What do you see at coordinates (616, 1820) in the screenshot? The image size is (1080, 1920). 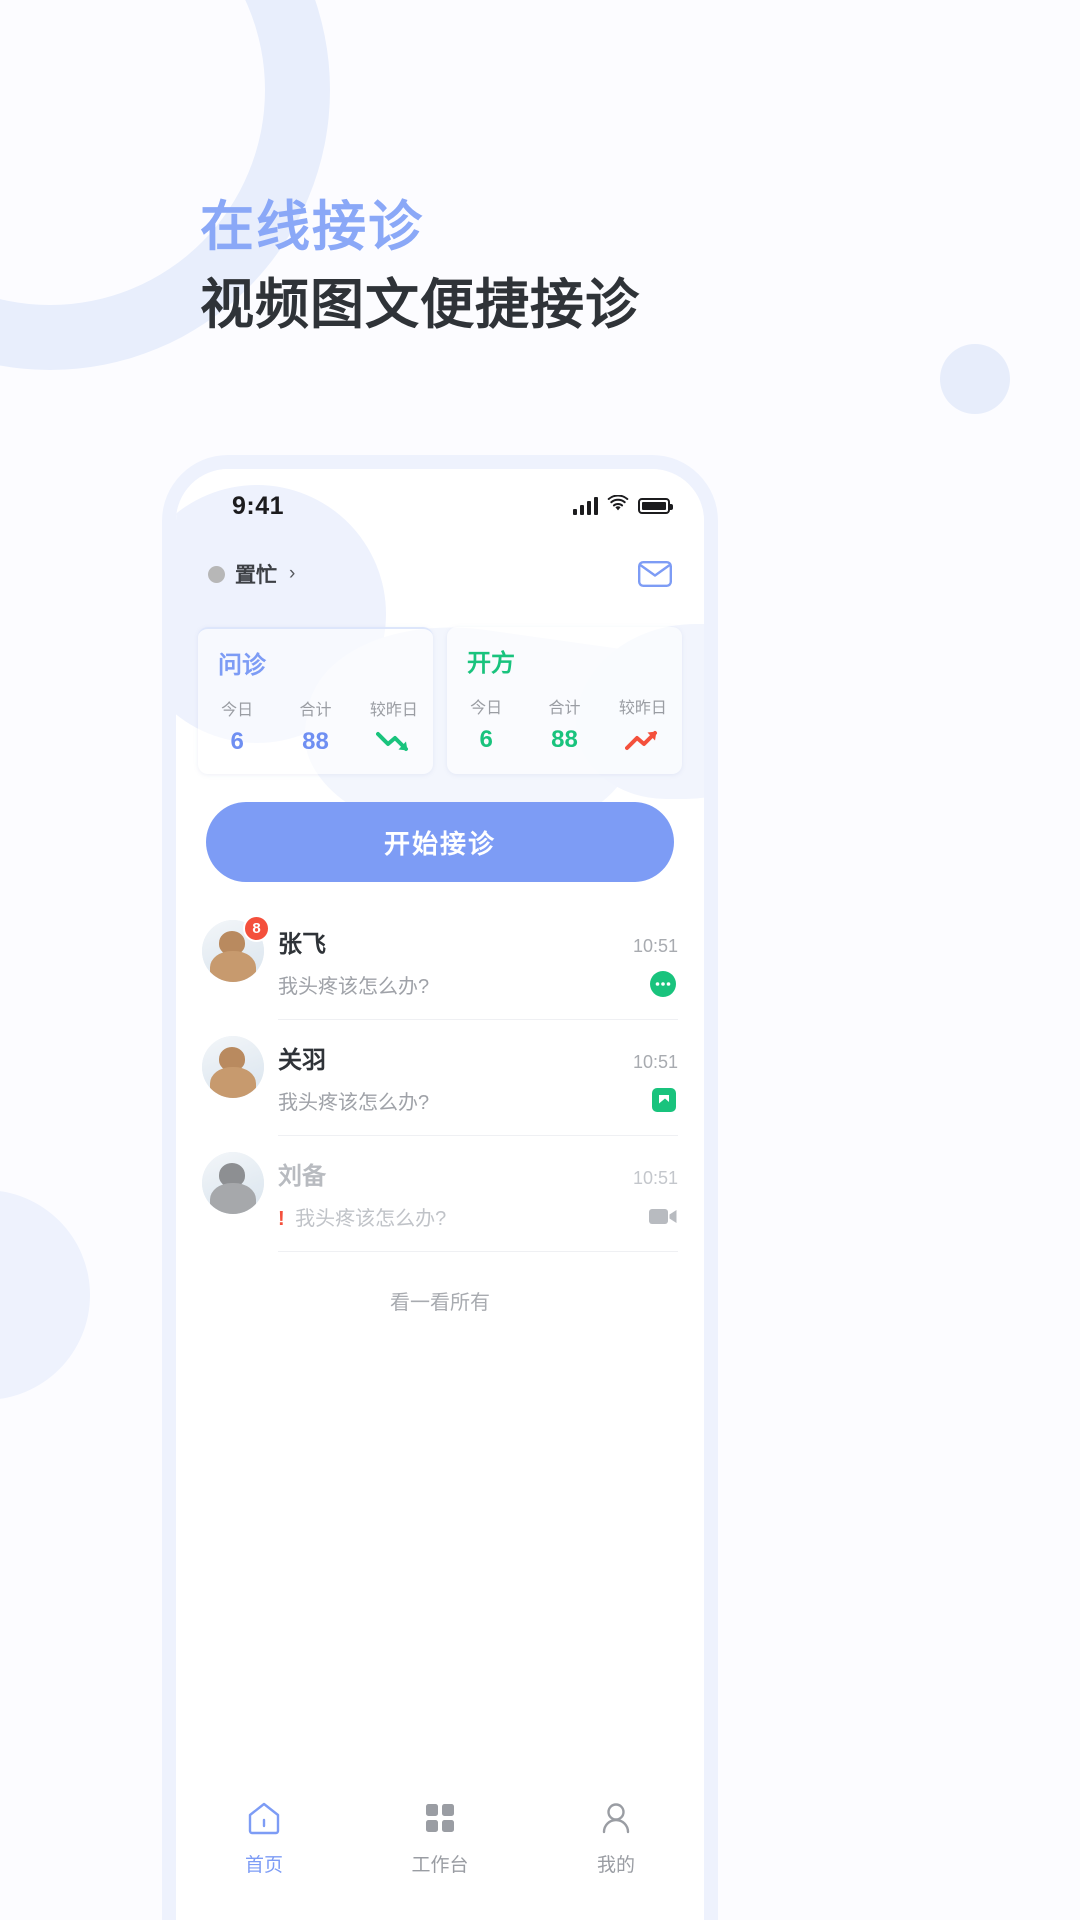 I see `person-icon` at bounding box center [616, 1820].